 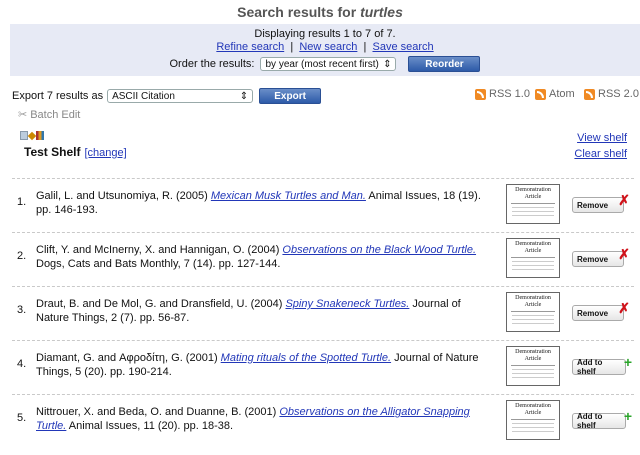 What do you see at coordinates (22, 418) in the screenshot?
I see `result-number: 5.` at bounding box center [22, 418].